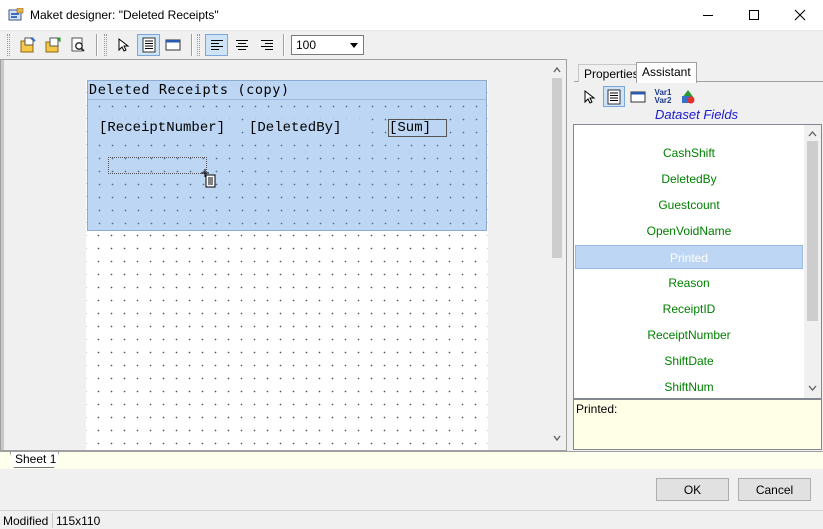 The image size is (823, 529). I want to click on chevron-down-icon, so click(354, 45).